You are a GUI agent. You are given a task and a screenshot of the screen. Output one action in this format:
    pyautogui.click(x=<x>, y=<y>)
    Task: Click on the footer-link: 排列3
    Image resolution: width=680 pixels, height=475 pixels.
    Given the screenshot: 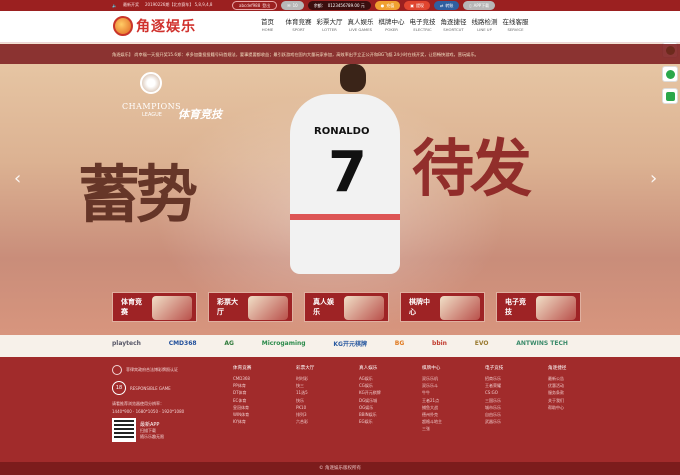 What is the action you would take?
    pyautogui.click(x=327, y=414)
    